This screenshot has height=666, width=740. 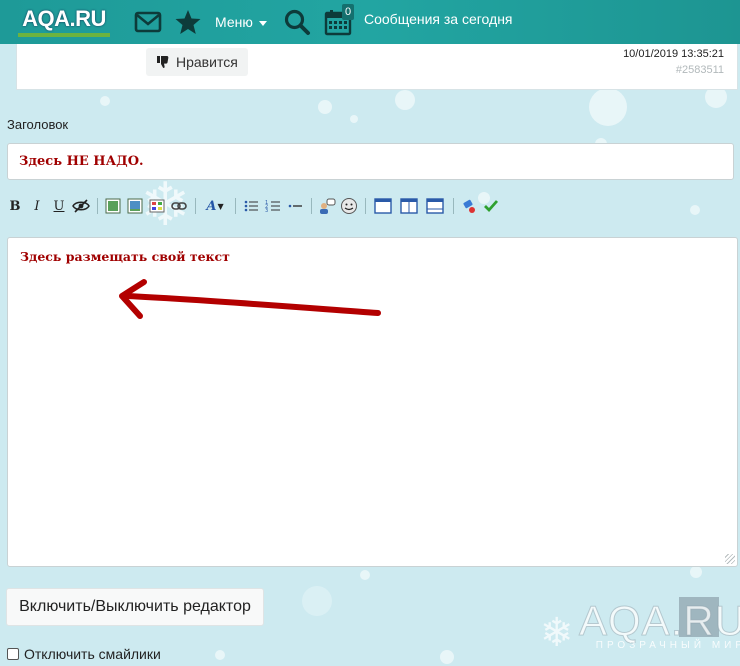 I want to click on svg-text: 3, so click(x=266, y=211).